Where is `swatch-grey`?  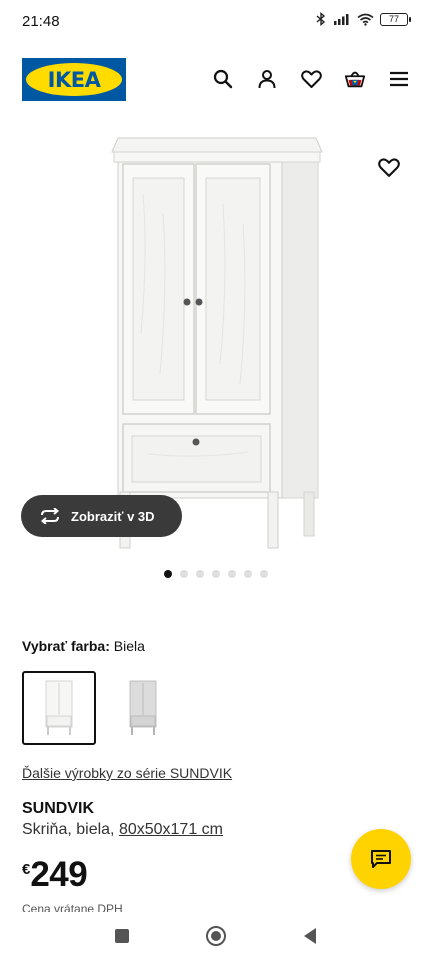 swatch-grey is located at coordinates (143, 708).